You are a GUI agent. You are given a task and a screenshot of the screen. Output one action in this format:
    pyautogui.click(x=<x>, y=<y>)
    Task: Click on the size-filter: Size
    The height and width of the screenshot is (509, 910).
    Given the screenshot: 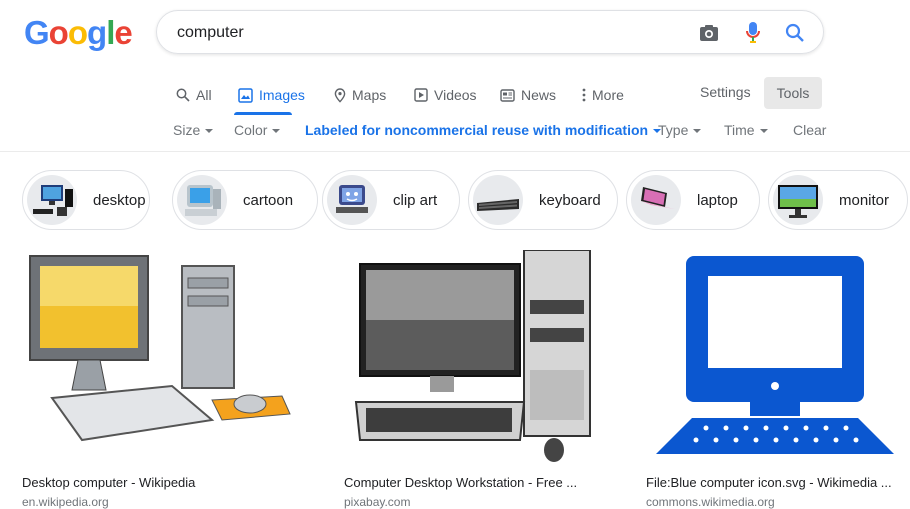 What is the action you would take?
    pyautogui.click(x=193, y=130)
    